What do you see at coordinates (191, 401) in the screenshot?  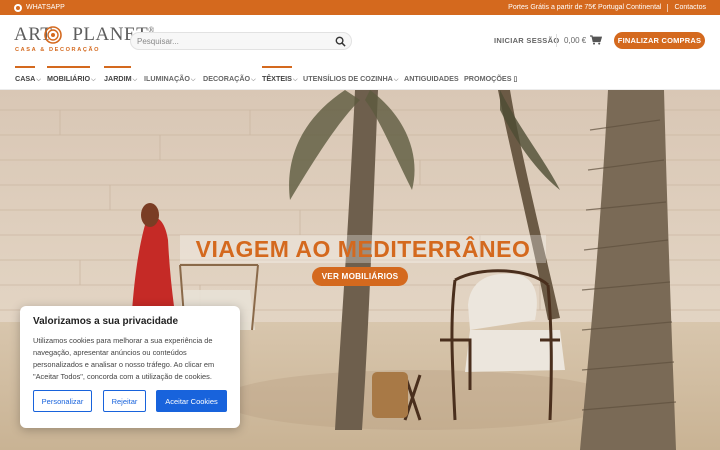 I see `accept-cookies-button: Aceitar Cookies` at bounding box center [191, 401].